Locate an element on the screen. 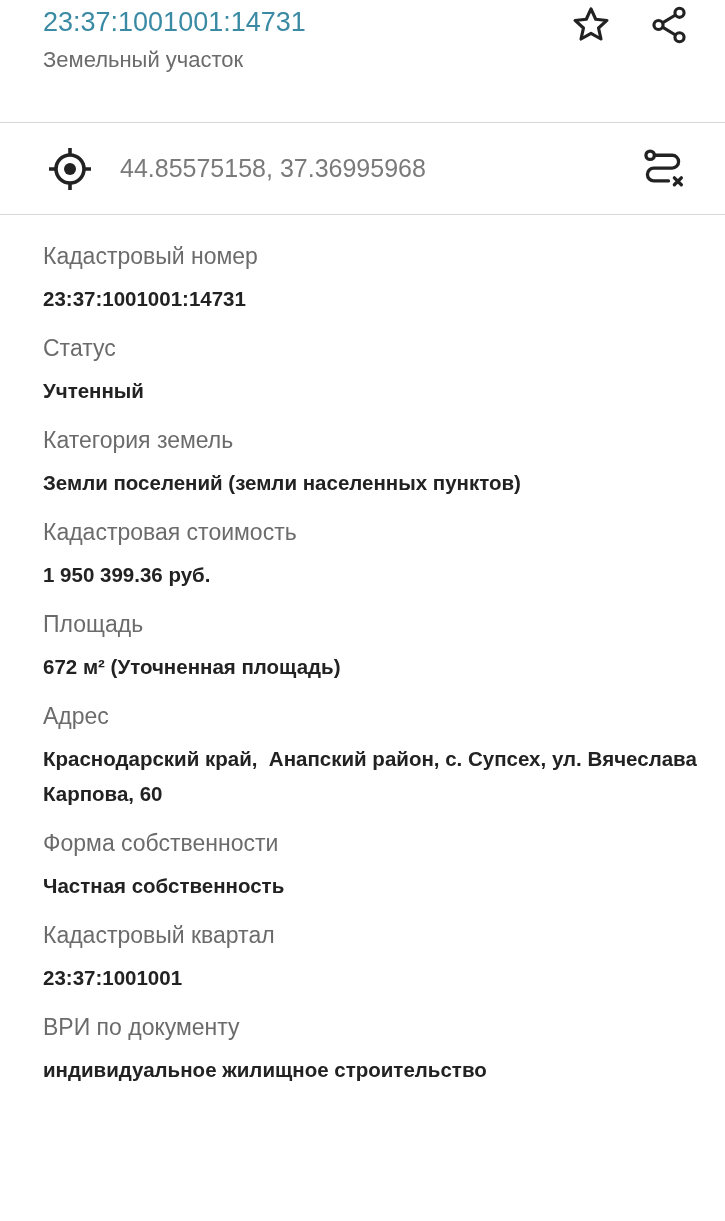  field-label: Категория земель is located at coordinates (138, 440).